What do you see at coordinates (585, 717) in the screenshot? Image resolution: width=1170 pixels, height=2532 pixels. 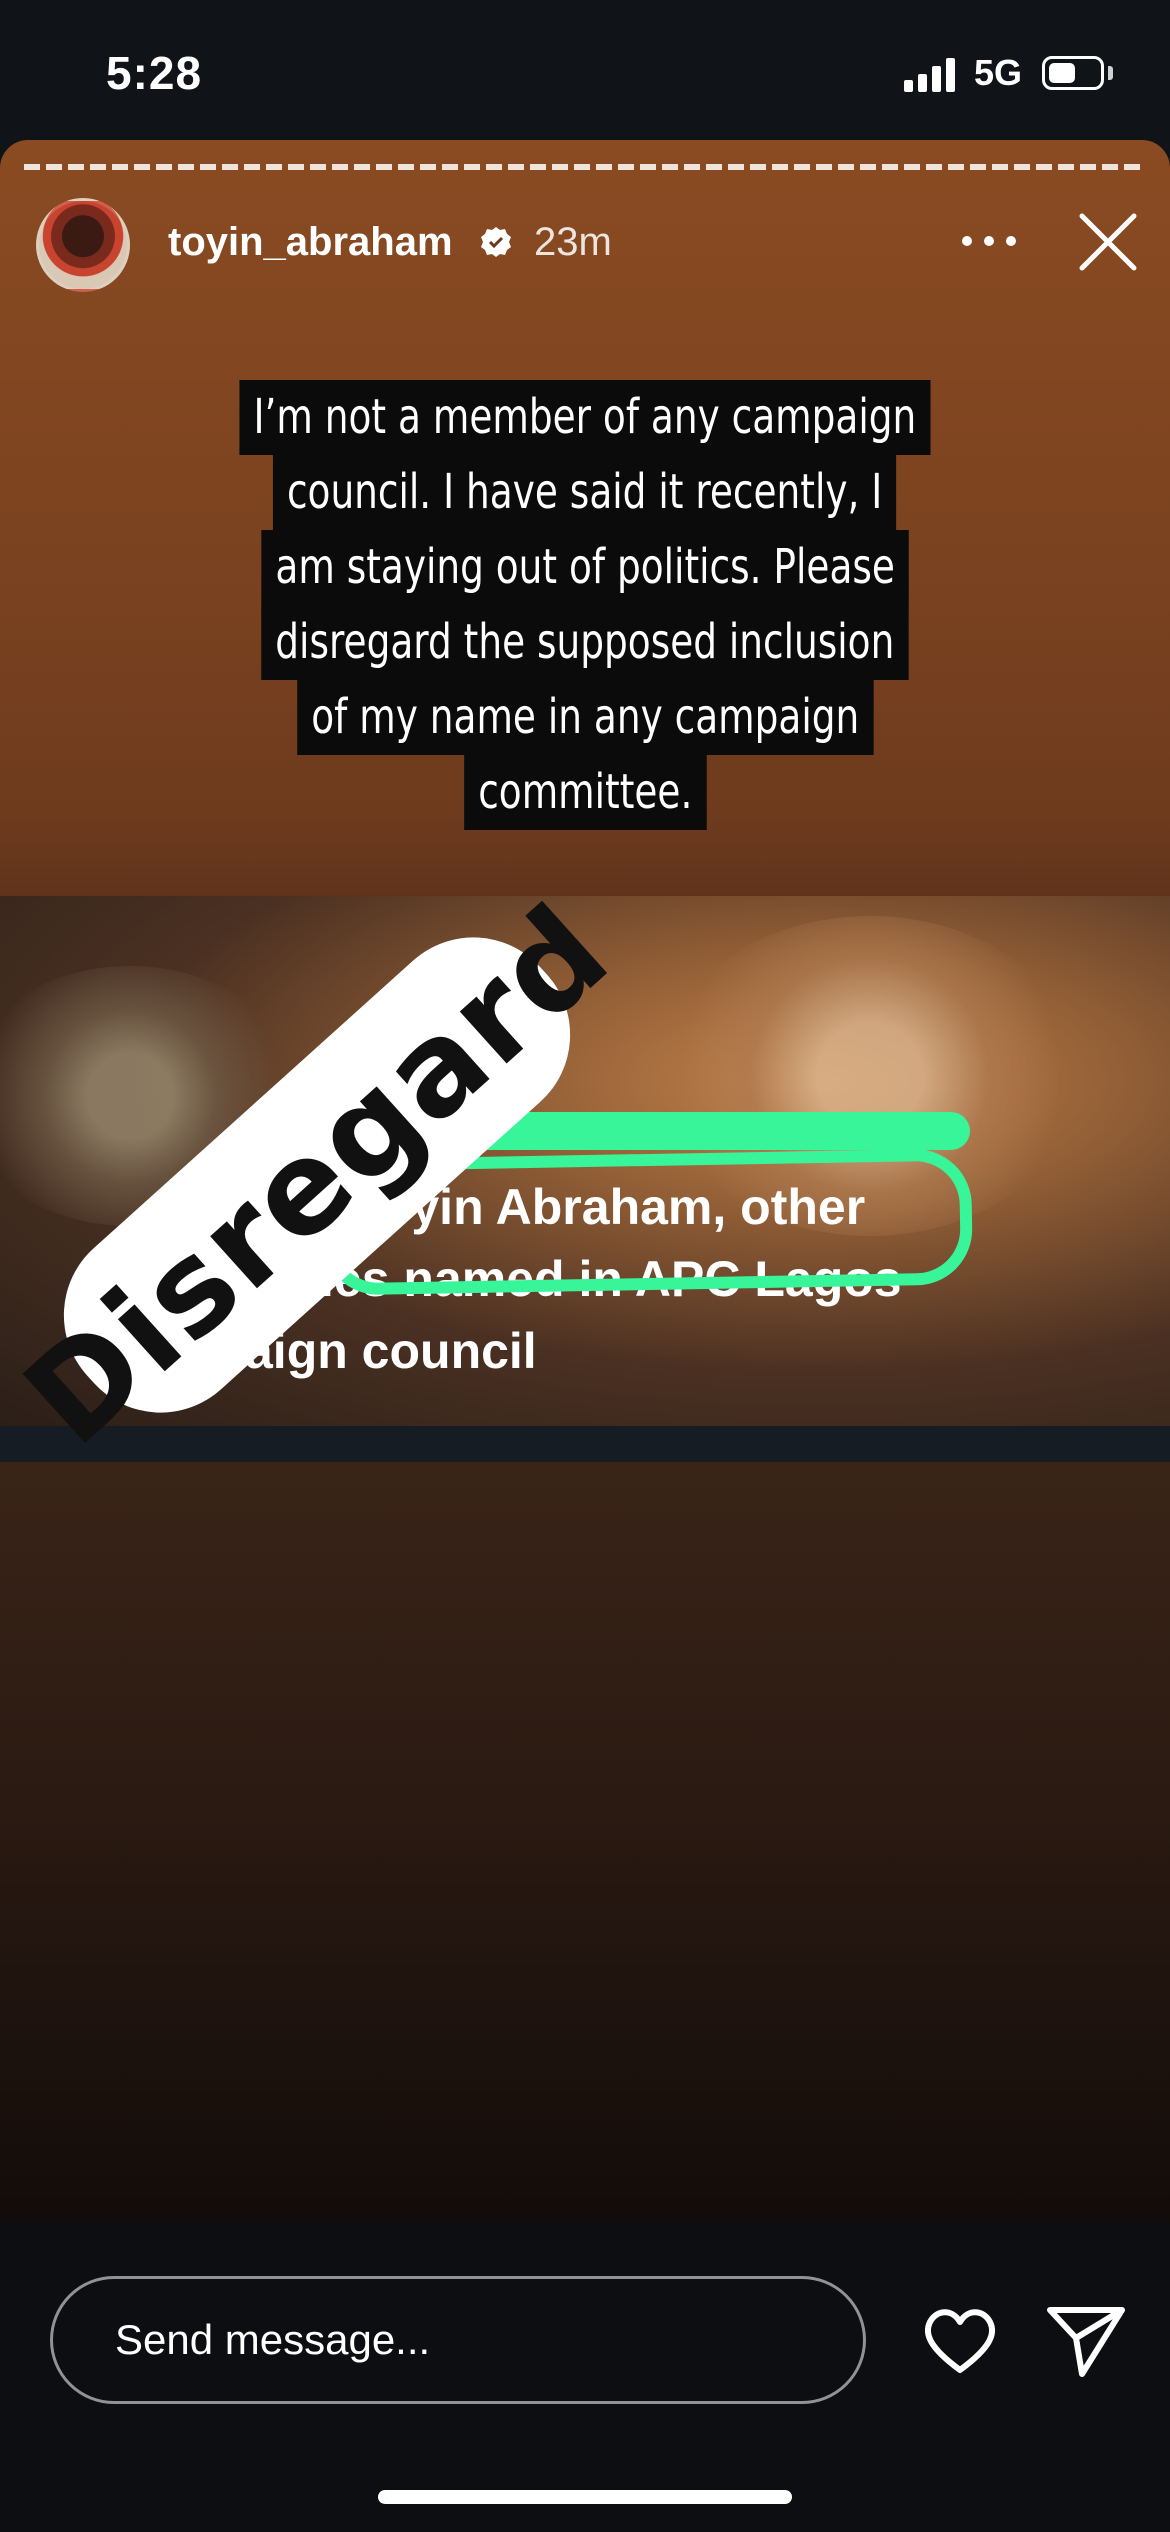 I see `caption-line: of my name in any campaign` at bounding box center [585, 717].